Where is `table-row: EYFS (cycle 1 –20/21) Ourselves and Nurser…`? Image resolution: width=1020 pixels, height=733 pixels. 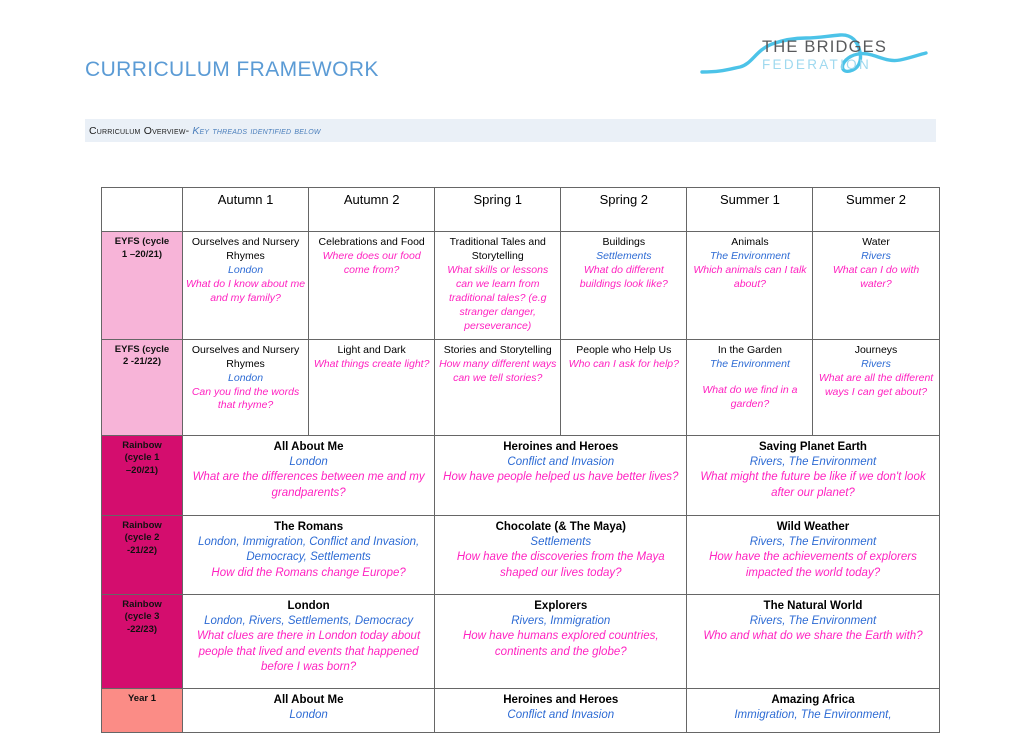 table-row: EYFS (cycle 1 –20/21) Ourselves and Nurser… is located at coordinates (520, 285).